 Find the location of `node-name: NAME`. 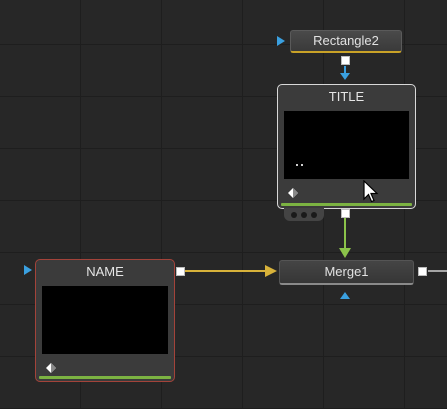

node-name: NAME is located at coordinates (105, 320).